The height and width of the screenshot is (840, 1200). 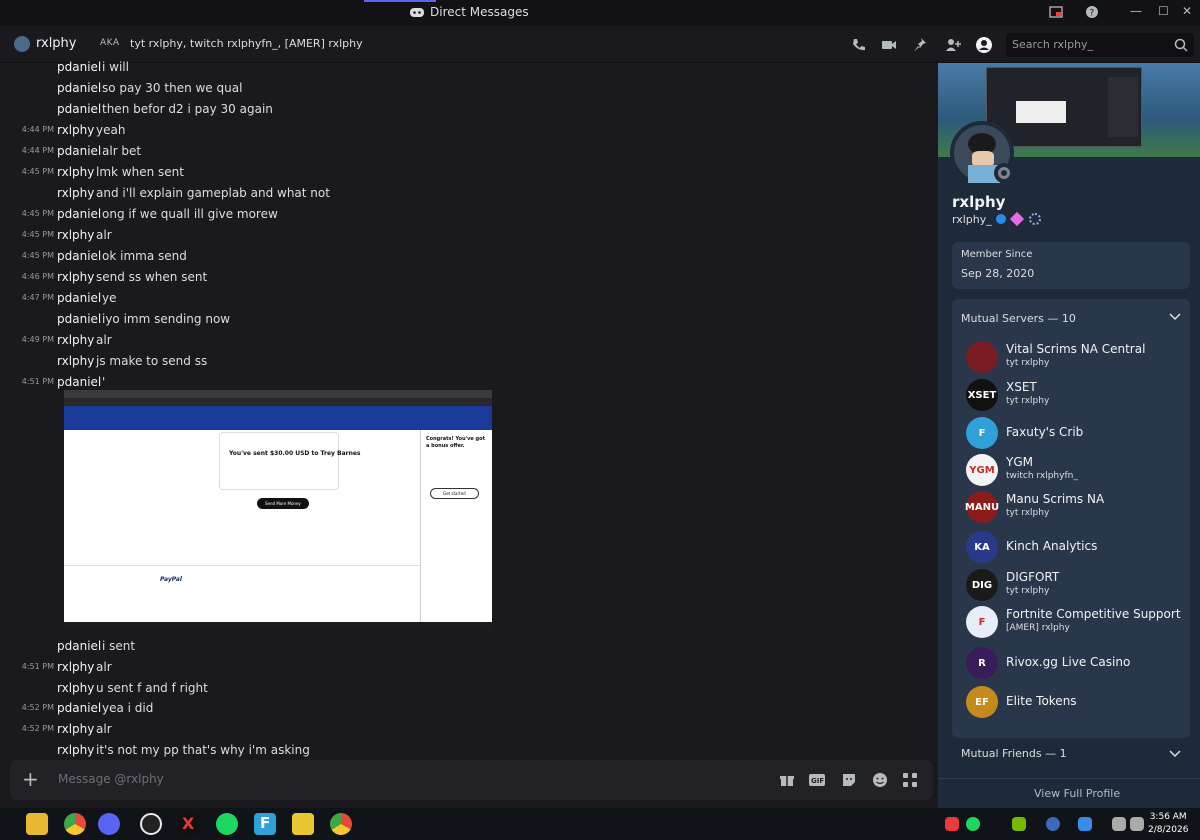 I want to click on sticker-icon, so click(x=849, y=780).